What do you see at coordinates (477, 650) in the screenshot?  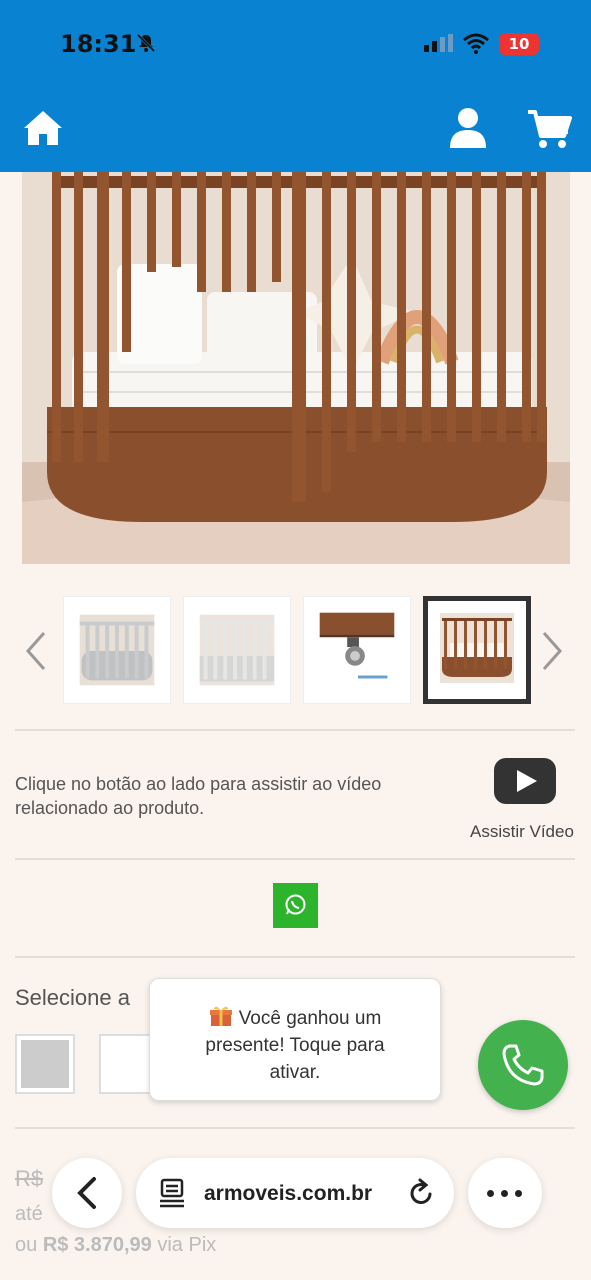 I see `thumbnail-4-selected` at bounding box center [477, 650].